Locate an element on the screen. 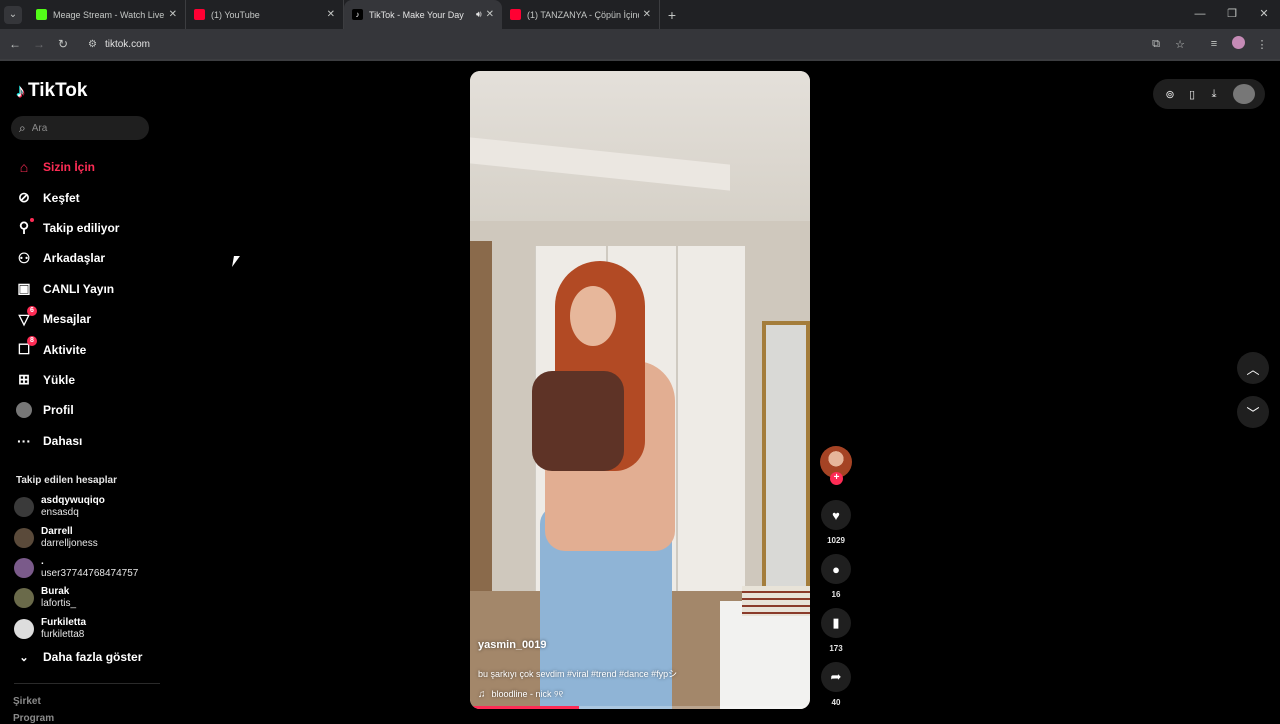  following-section-title: Takip edilen hesaplar is located at coordinates (66, 480).